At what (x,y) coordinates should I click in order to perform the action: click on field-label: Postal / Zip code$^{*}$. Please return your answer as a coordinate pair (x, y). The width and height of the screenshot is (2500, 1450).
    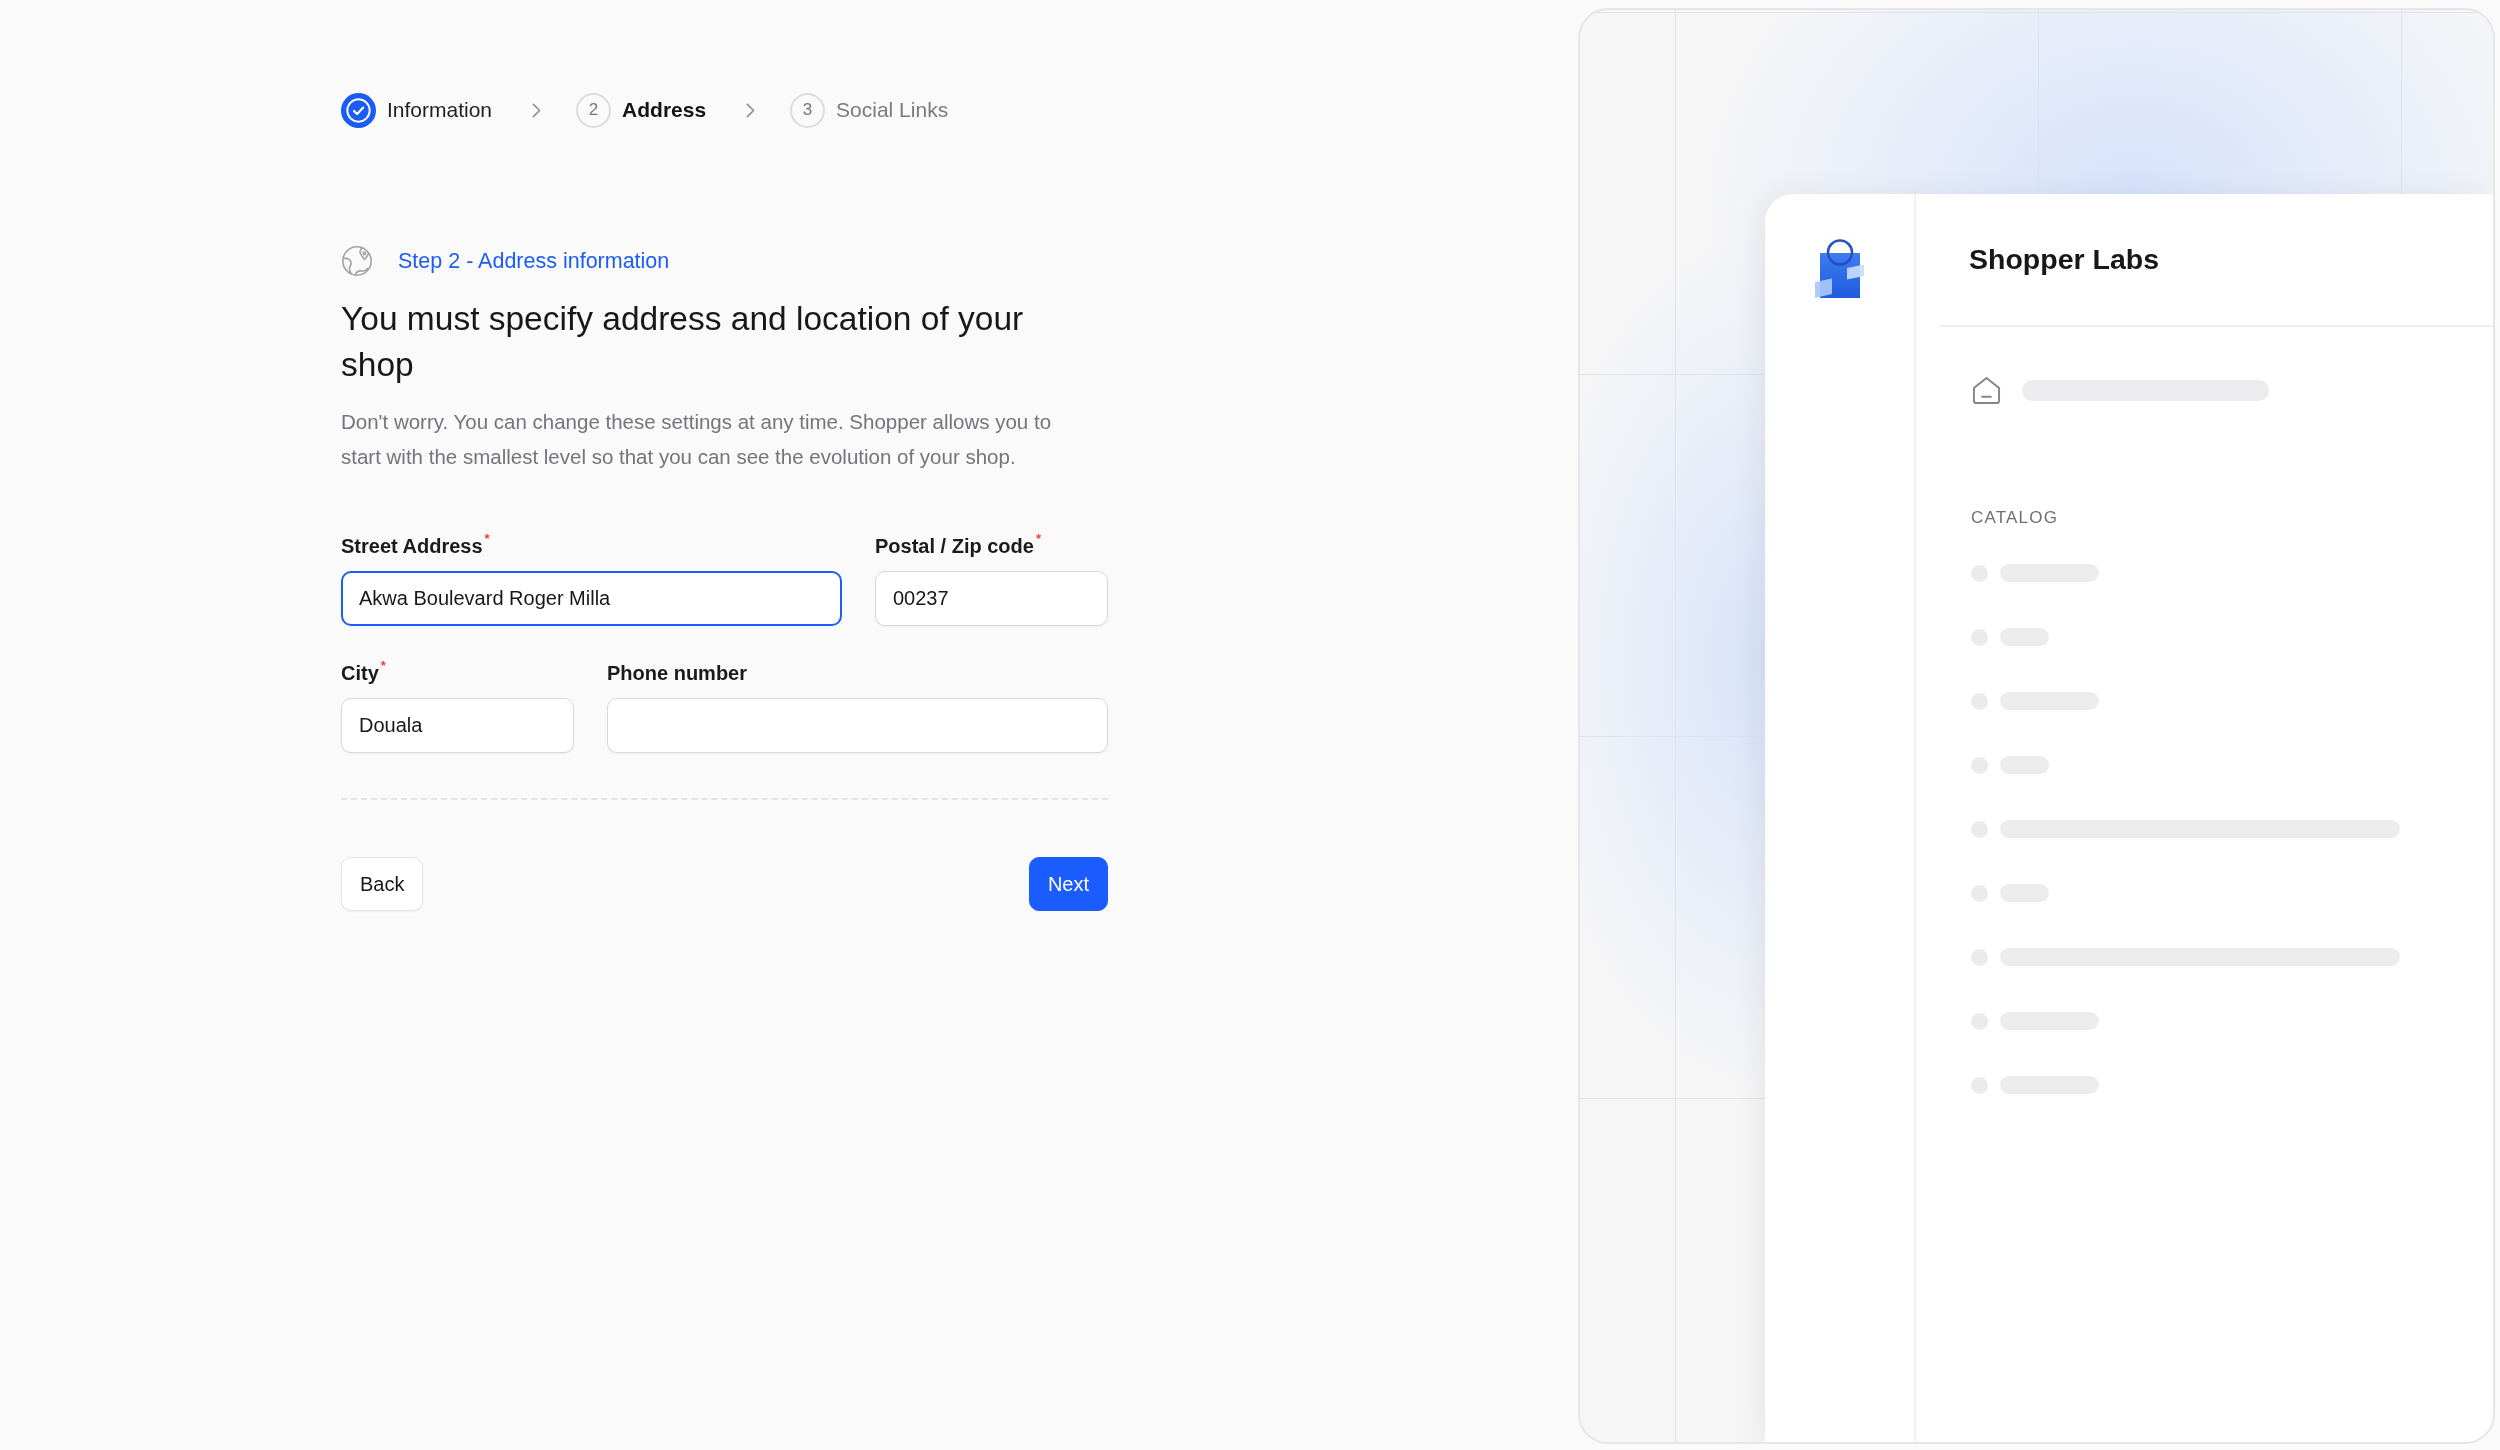
    Looking at the image, I should click on (958, 545).